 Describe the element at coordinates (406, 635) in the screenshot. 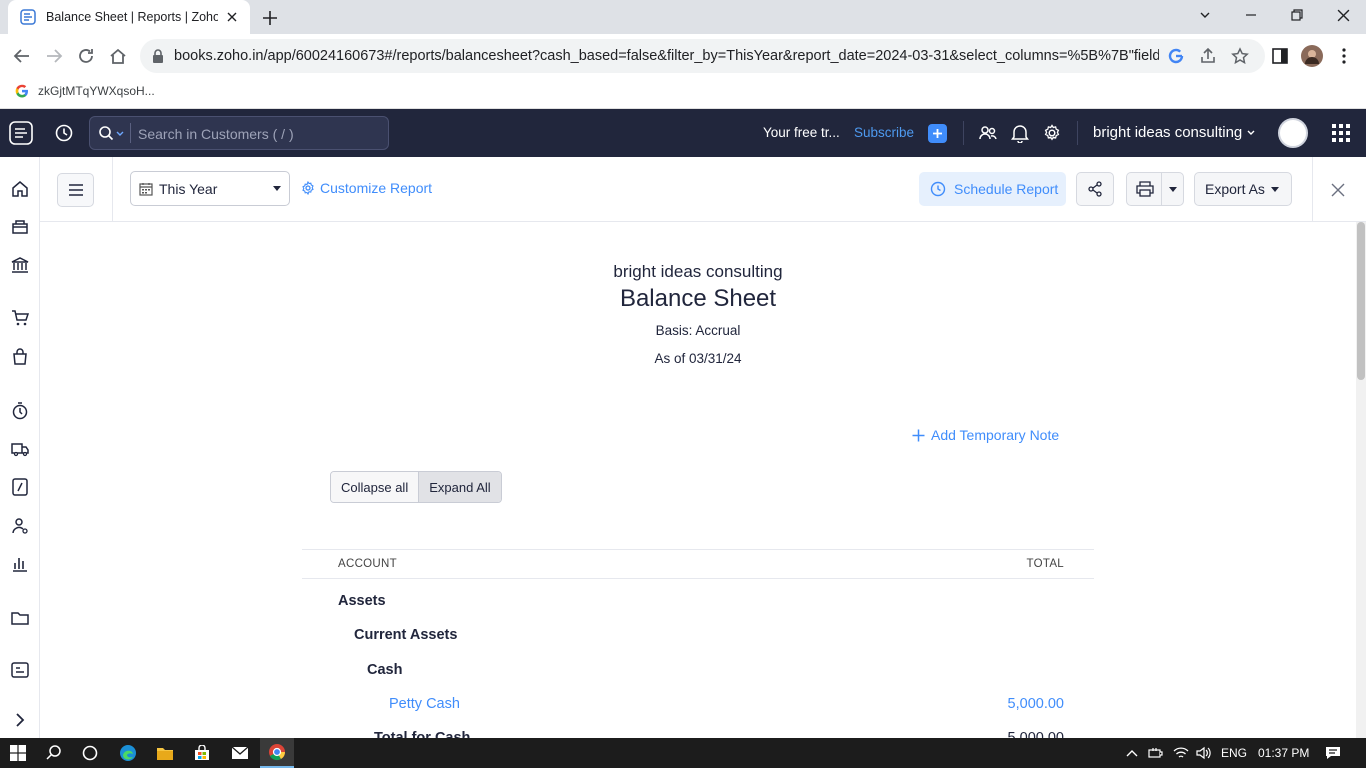

I see `account-group-current-assets: Current Assets` at that location.